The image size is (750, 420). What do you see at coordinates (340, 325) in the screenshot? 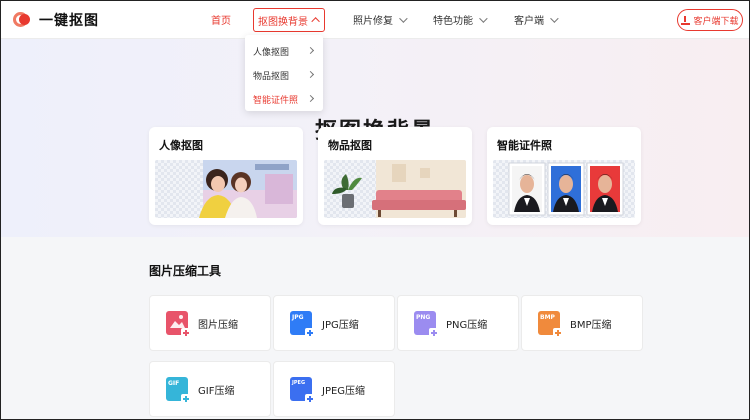
I see `tool-label: JPG压缩` at bounding box center [340, 325].